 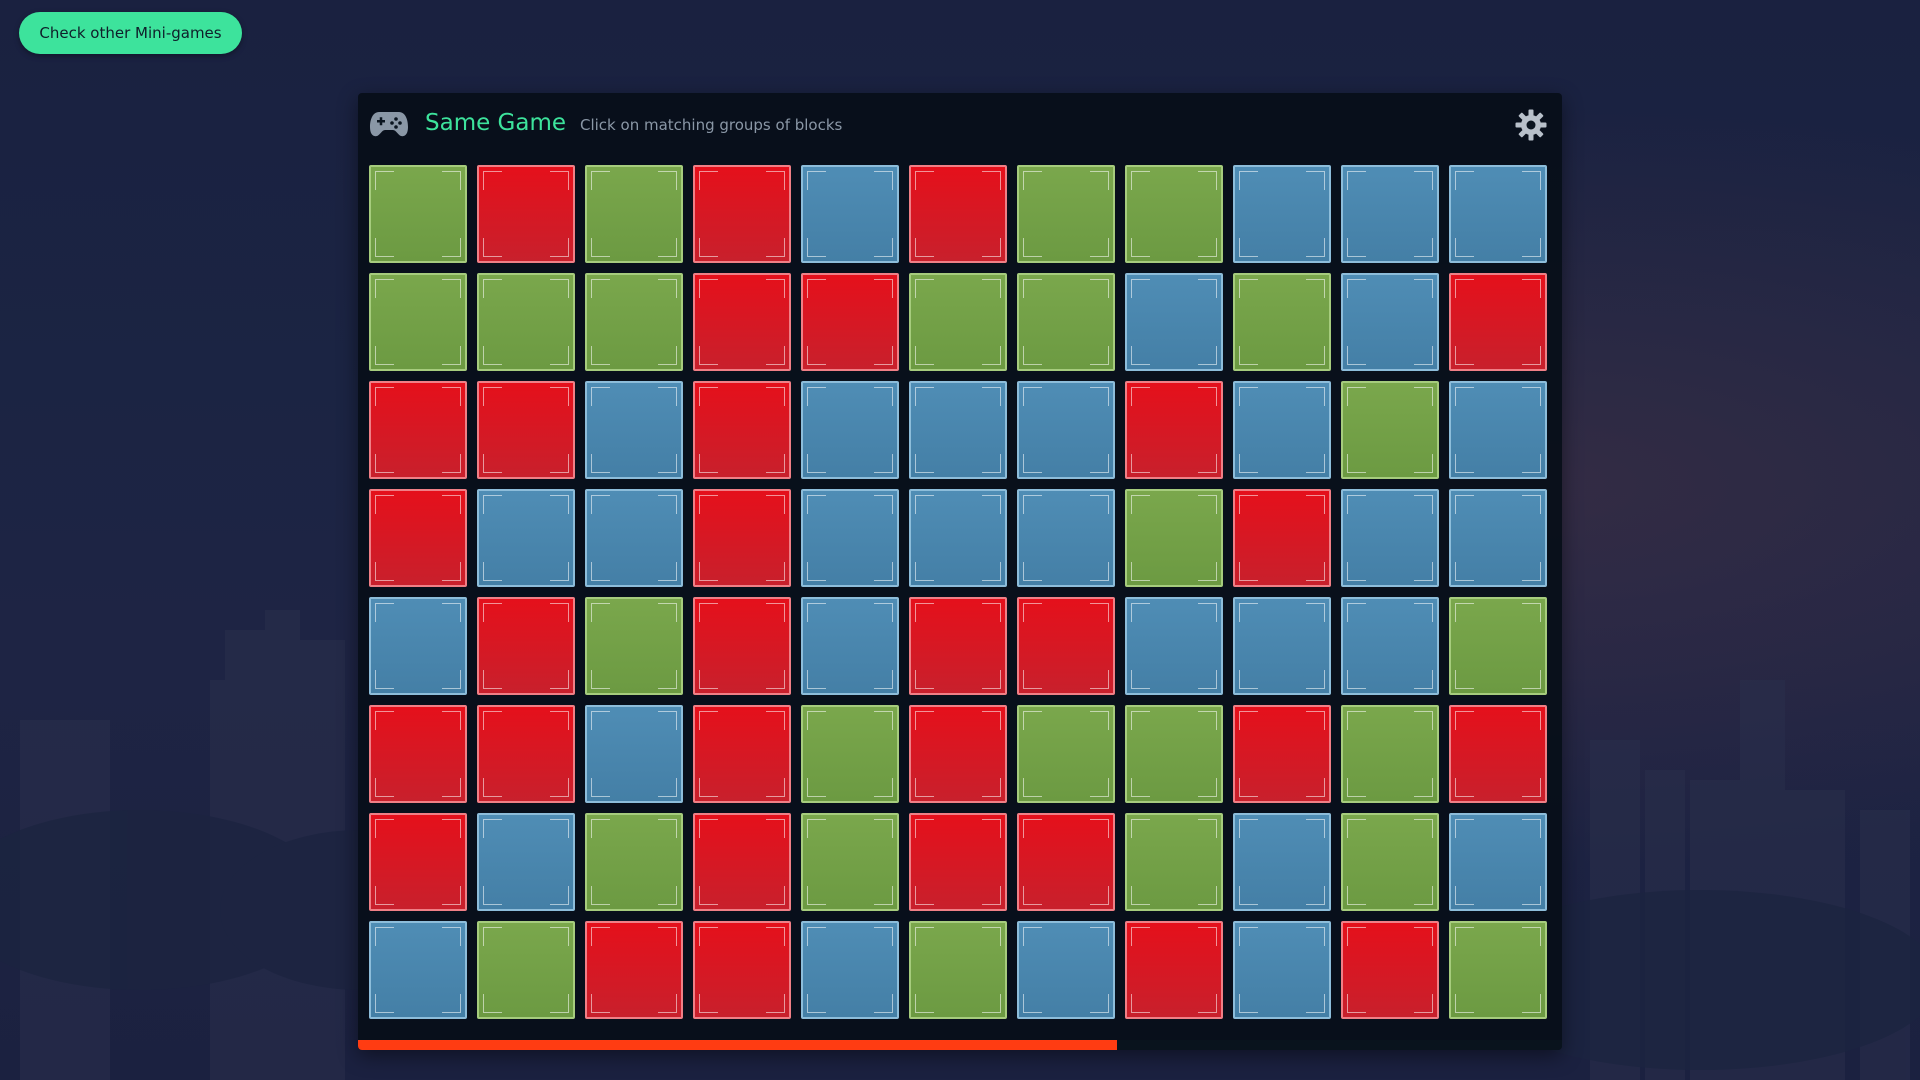 I want to click on gear-icon, so click(x=1531, y=125).